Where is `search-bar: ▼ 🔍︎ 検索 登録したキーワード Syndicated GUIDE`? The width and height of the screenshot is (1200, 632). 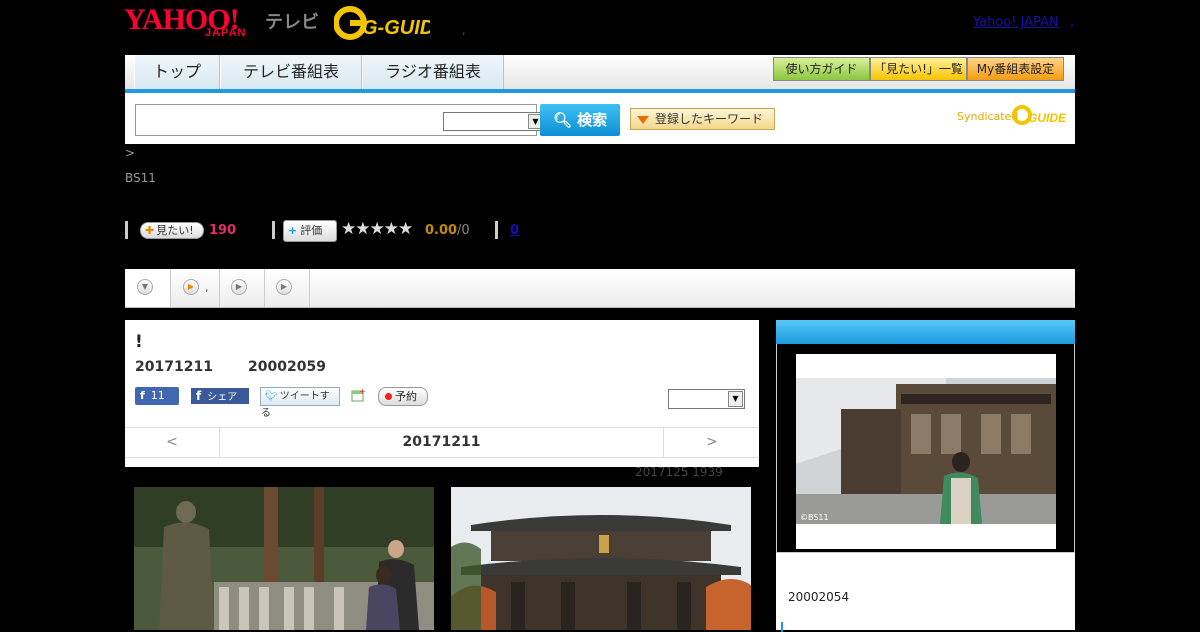
search-bar: ▼ 🔍︎ 検索 登録したキーワード Syndicated GUIDE is located at coordinates (600, 118).